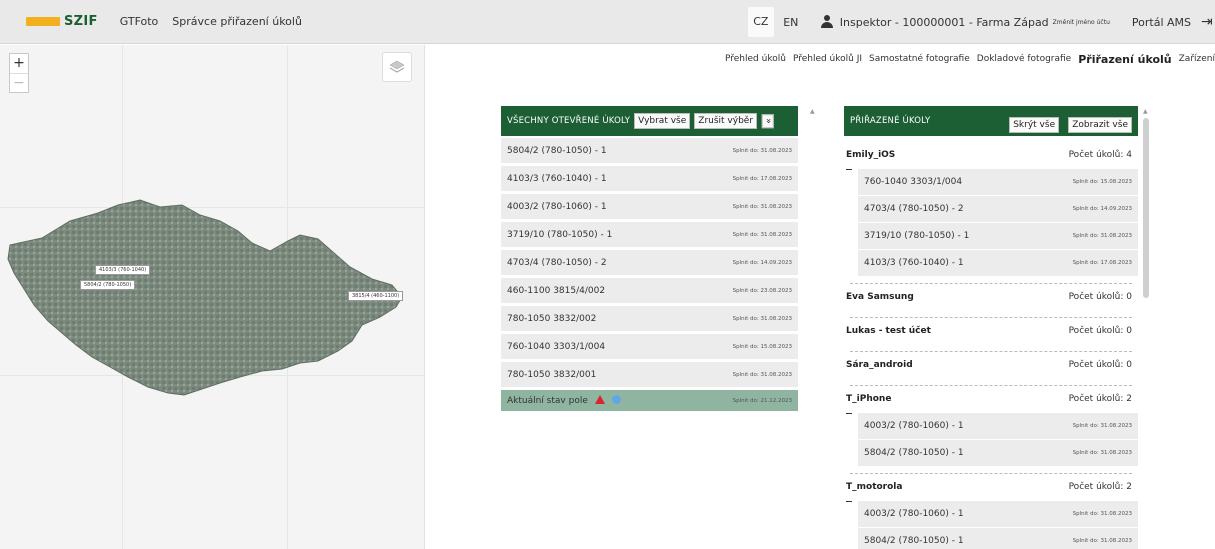  I want to click on open-task-row: 780-1050 3832/002 Splnit do: 31.08.2023, so click(649, 319).